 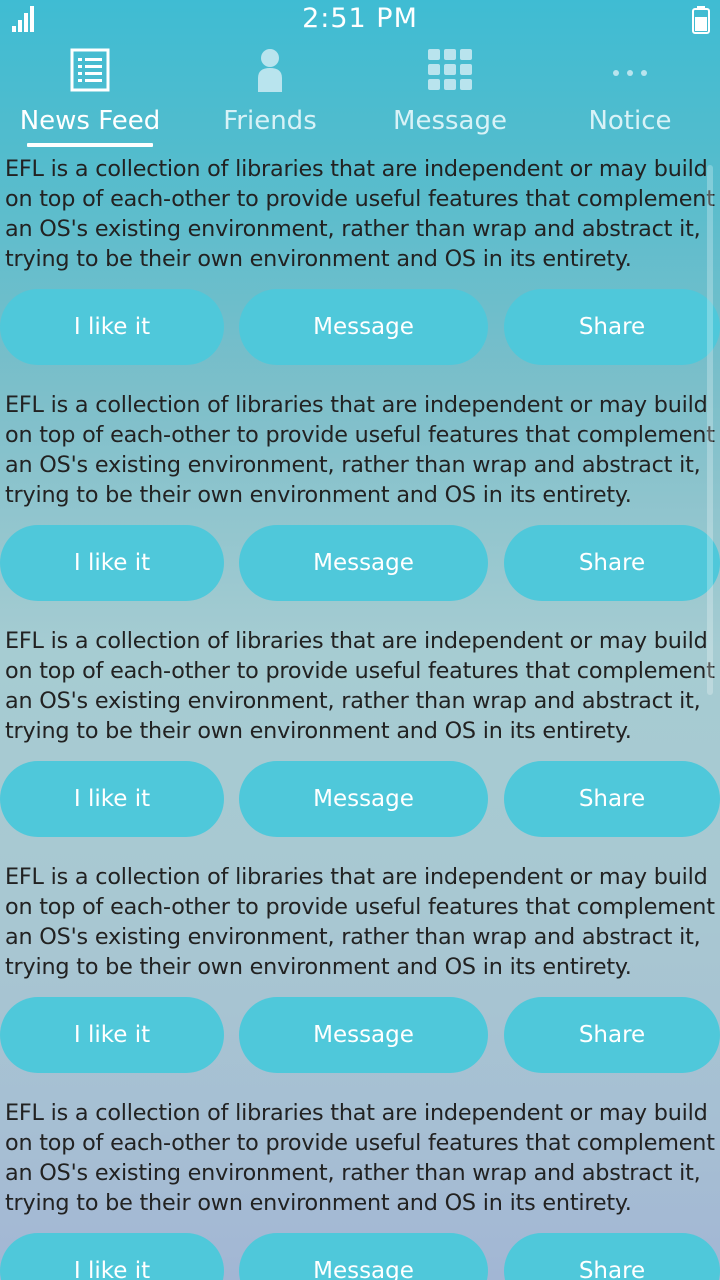 What do you see at coordinates (90, 121) in the screenshot?
I see `tab-label: News Feed` at bounding box center [90, 121].